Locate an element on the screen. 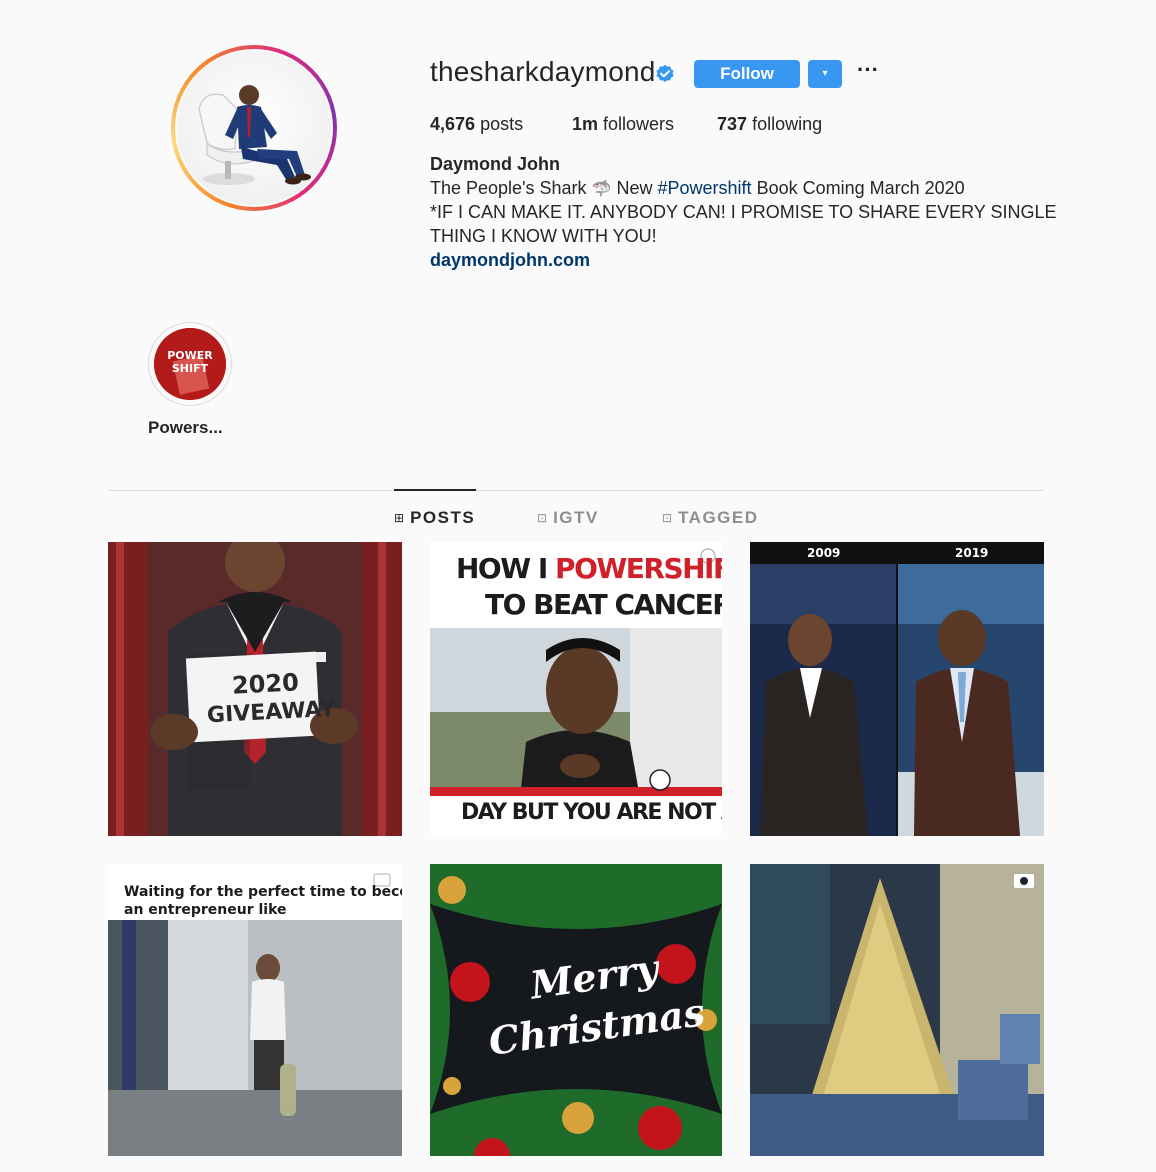  post-caption-line1: 2020 is located at coordinates (265, 684).